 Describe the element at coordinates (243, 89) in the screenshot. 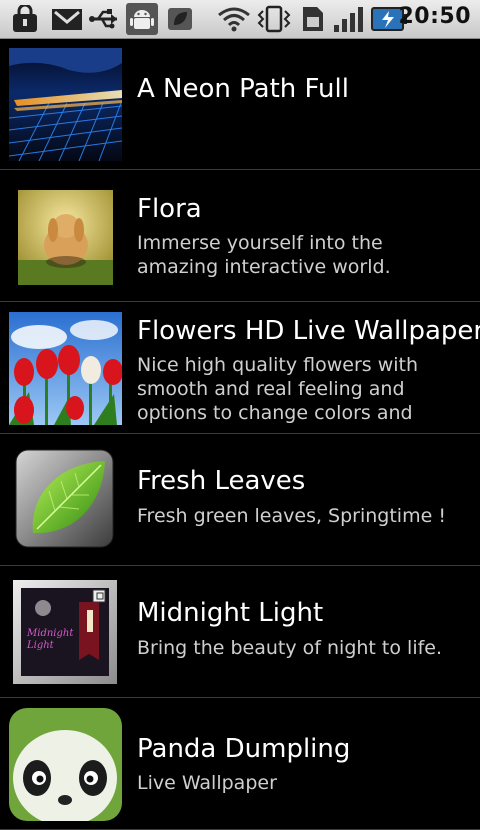

I see `item-title: A Neon Path Full` at that location.